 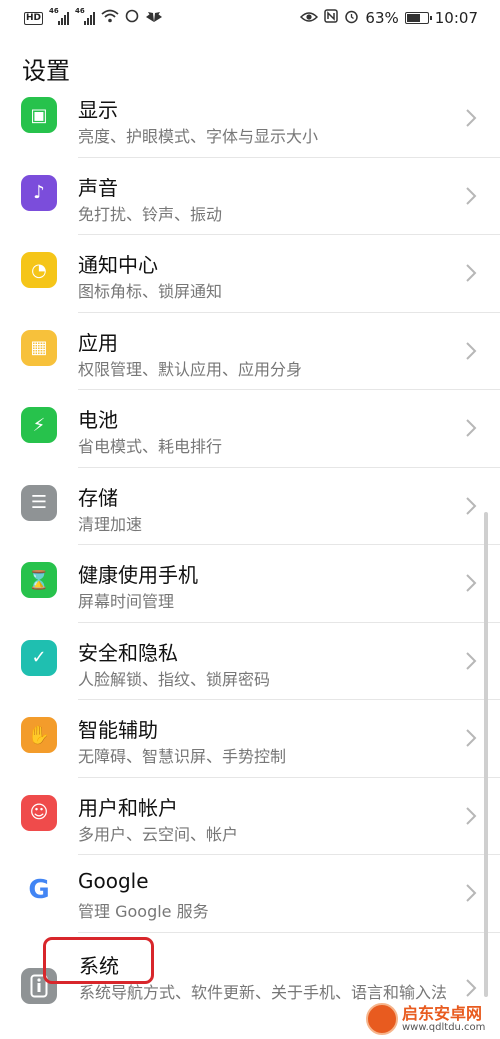 I want to click on settings-item: ✓ 安全和隐私人脸解锁、指纹、锁屏密码, so click(x=250, y=661).